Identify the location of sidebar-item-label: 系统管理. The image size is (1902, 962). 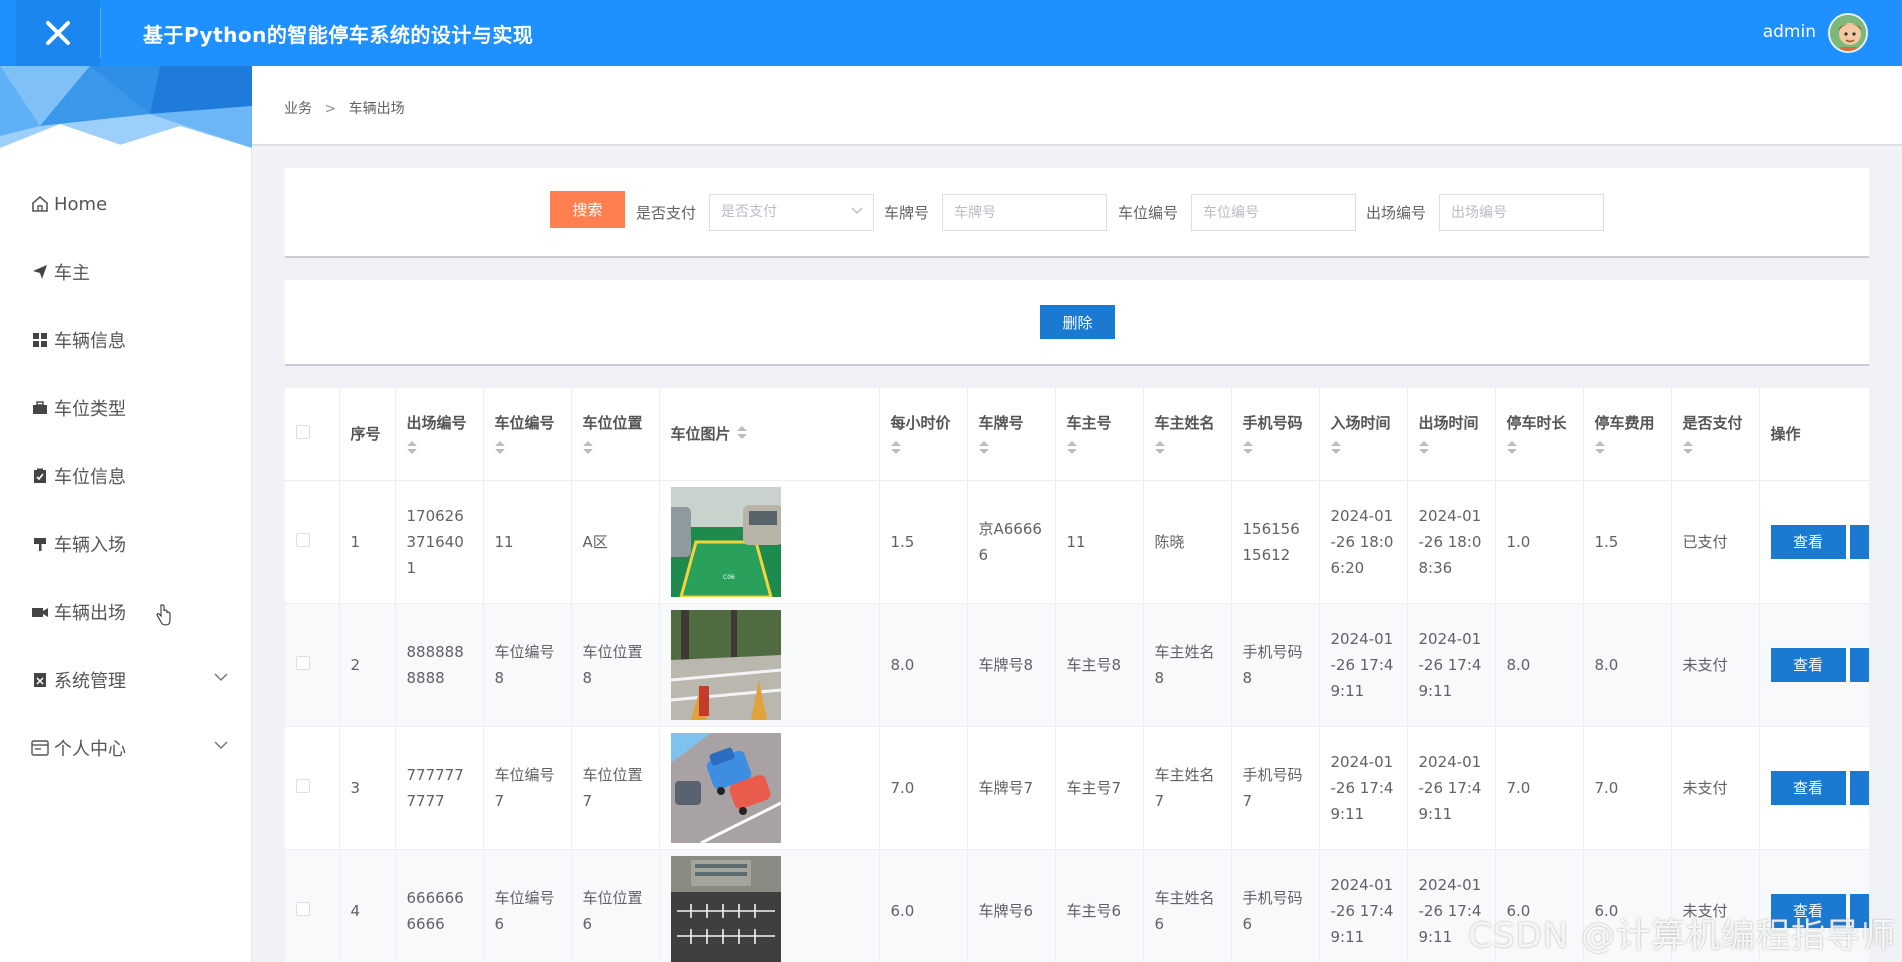
(90, 681).